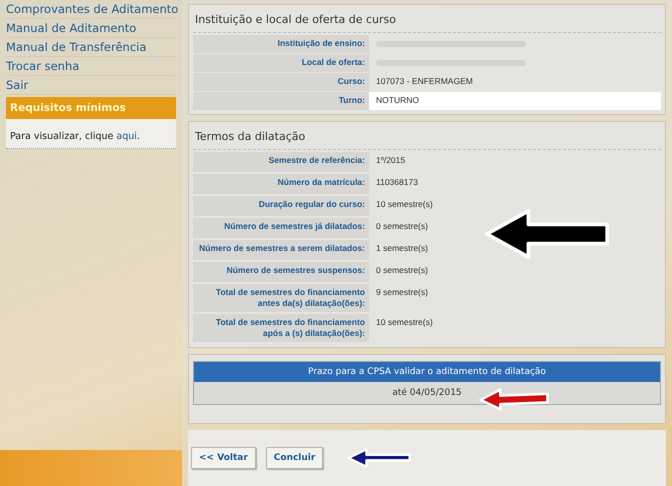 This screenshot has height=486, width=672. Describe the element at coordinates (91, 66) in the screenshot. I see `sidebar-link: Trocar senha` at that location.